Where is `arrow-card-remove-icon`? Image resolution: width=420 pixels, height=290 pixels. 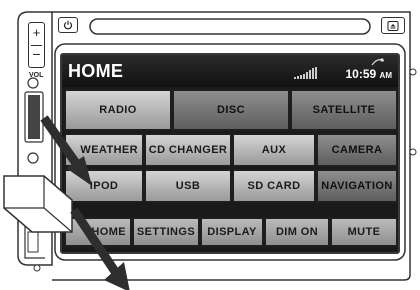 arrow-card-remove-icon is located at coordinates (100, 248).